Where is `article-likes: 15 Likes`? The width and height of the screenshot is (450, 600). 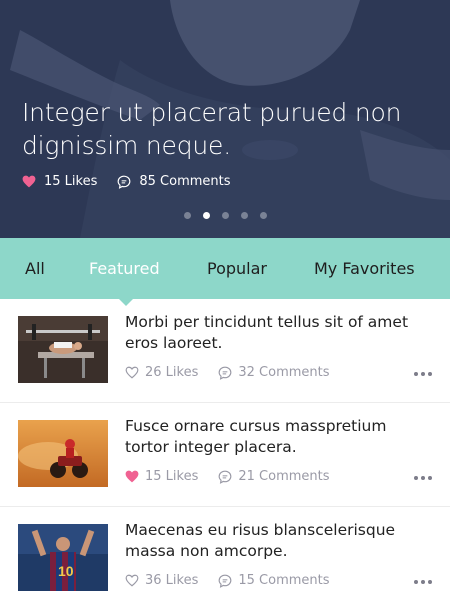
article-likes: 15 Likes is located at coordinates (161, 476).